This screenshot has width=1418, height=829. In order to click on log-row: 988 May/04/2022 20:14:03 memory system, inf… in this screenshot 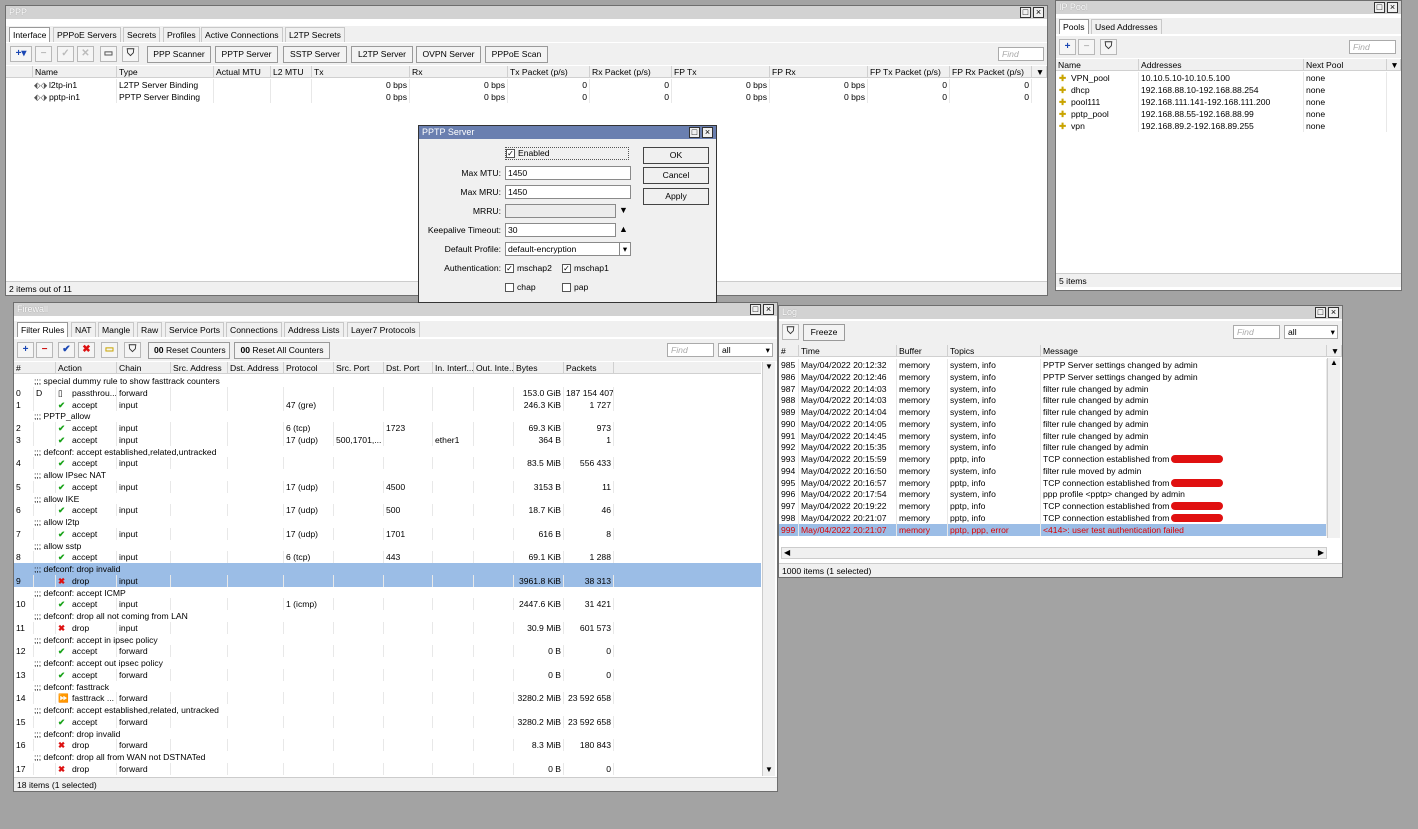, I will do `click(1053, 400)`.